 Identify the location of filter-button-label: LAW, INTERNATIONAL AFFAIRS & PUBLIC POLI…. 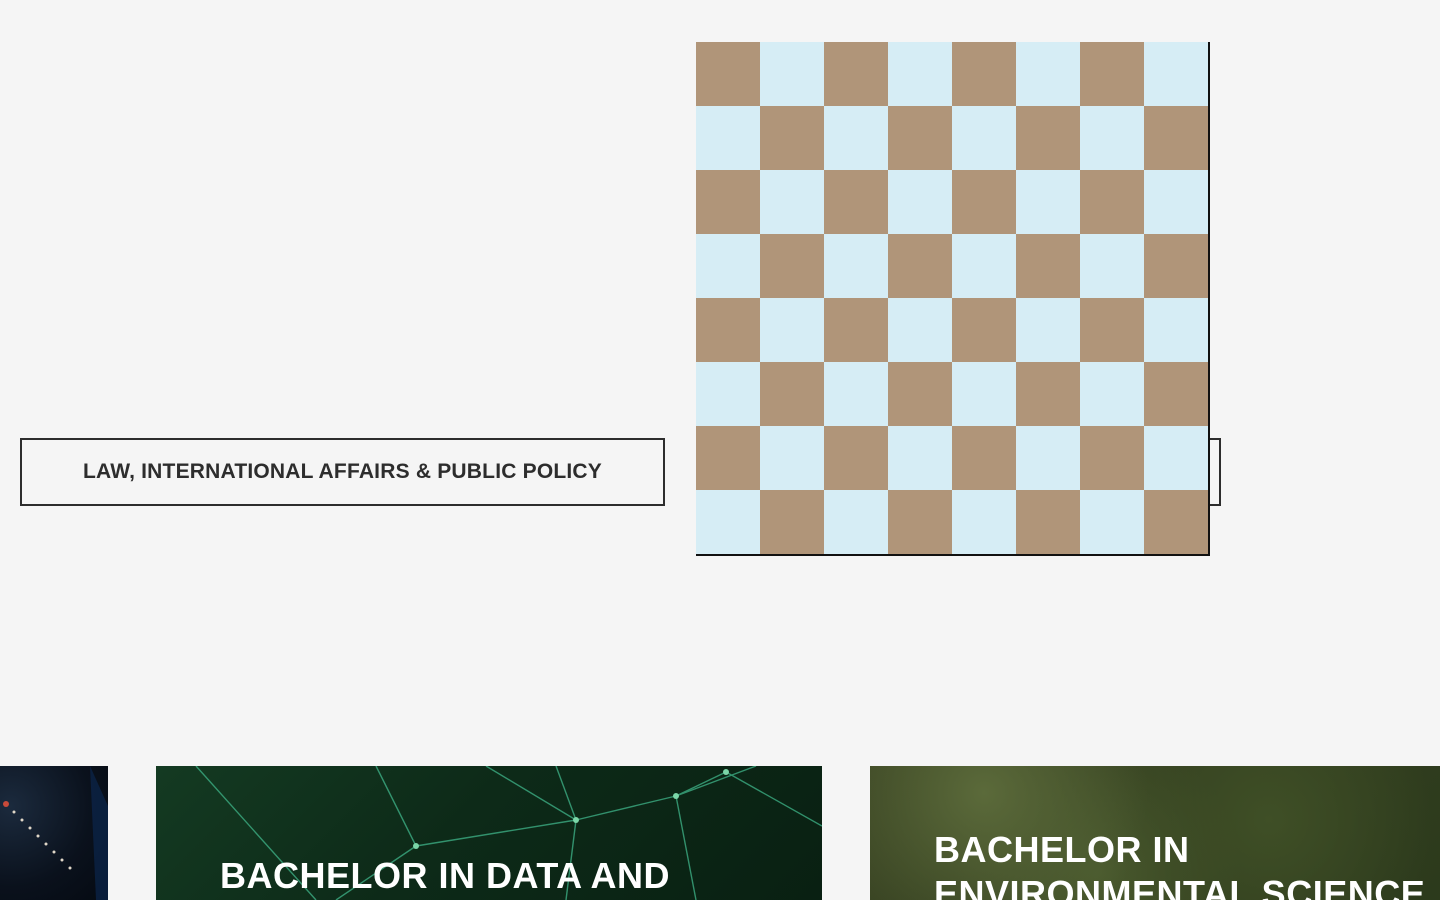
(342, 471).